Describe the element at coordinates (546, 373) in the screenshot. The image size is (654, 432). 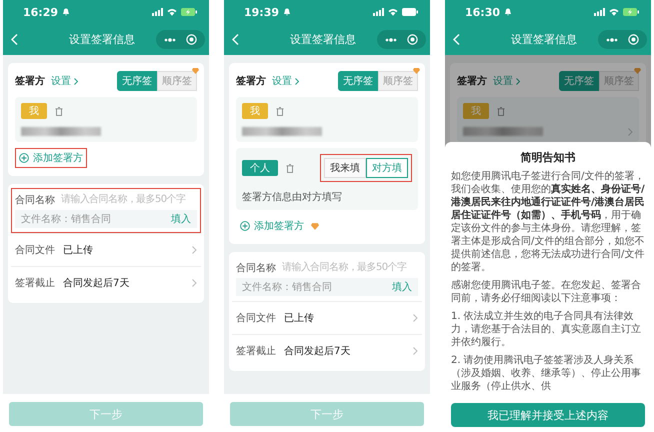
I see `notice-paragraph: 2. 请勿使用腾讯电子签签署涉及人身关系（涉及婚姻、收养、继承等）、停止公用事业服务（停止供水、供` at that location.